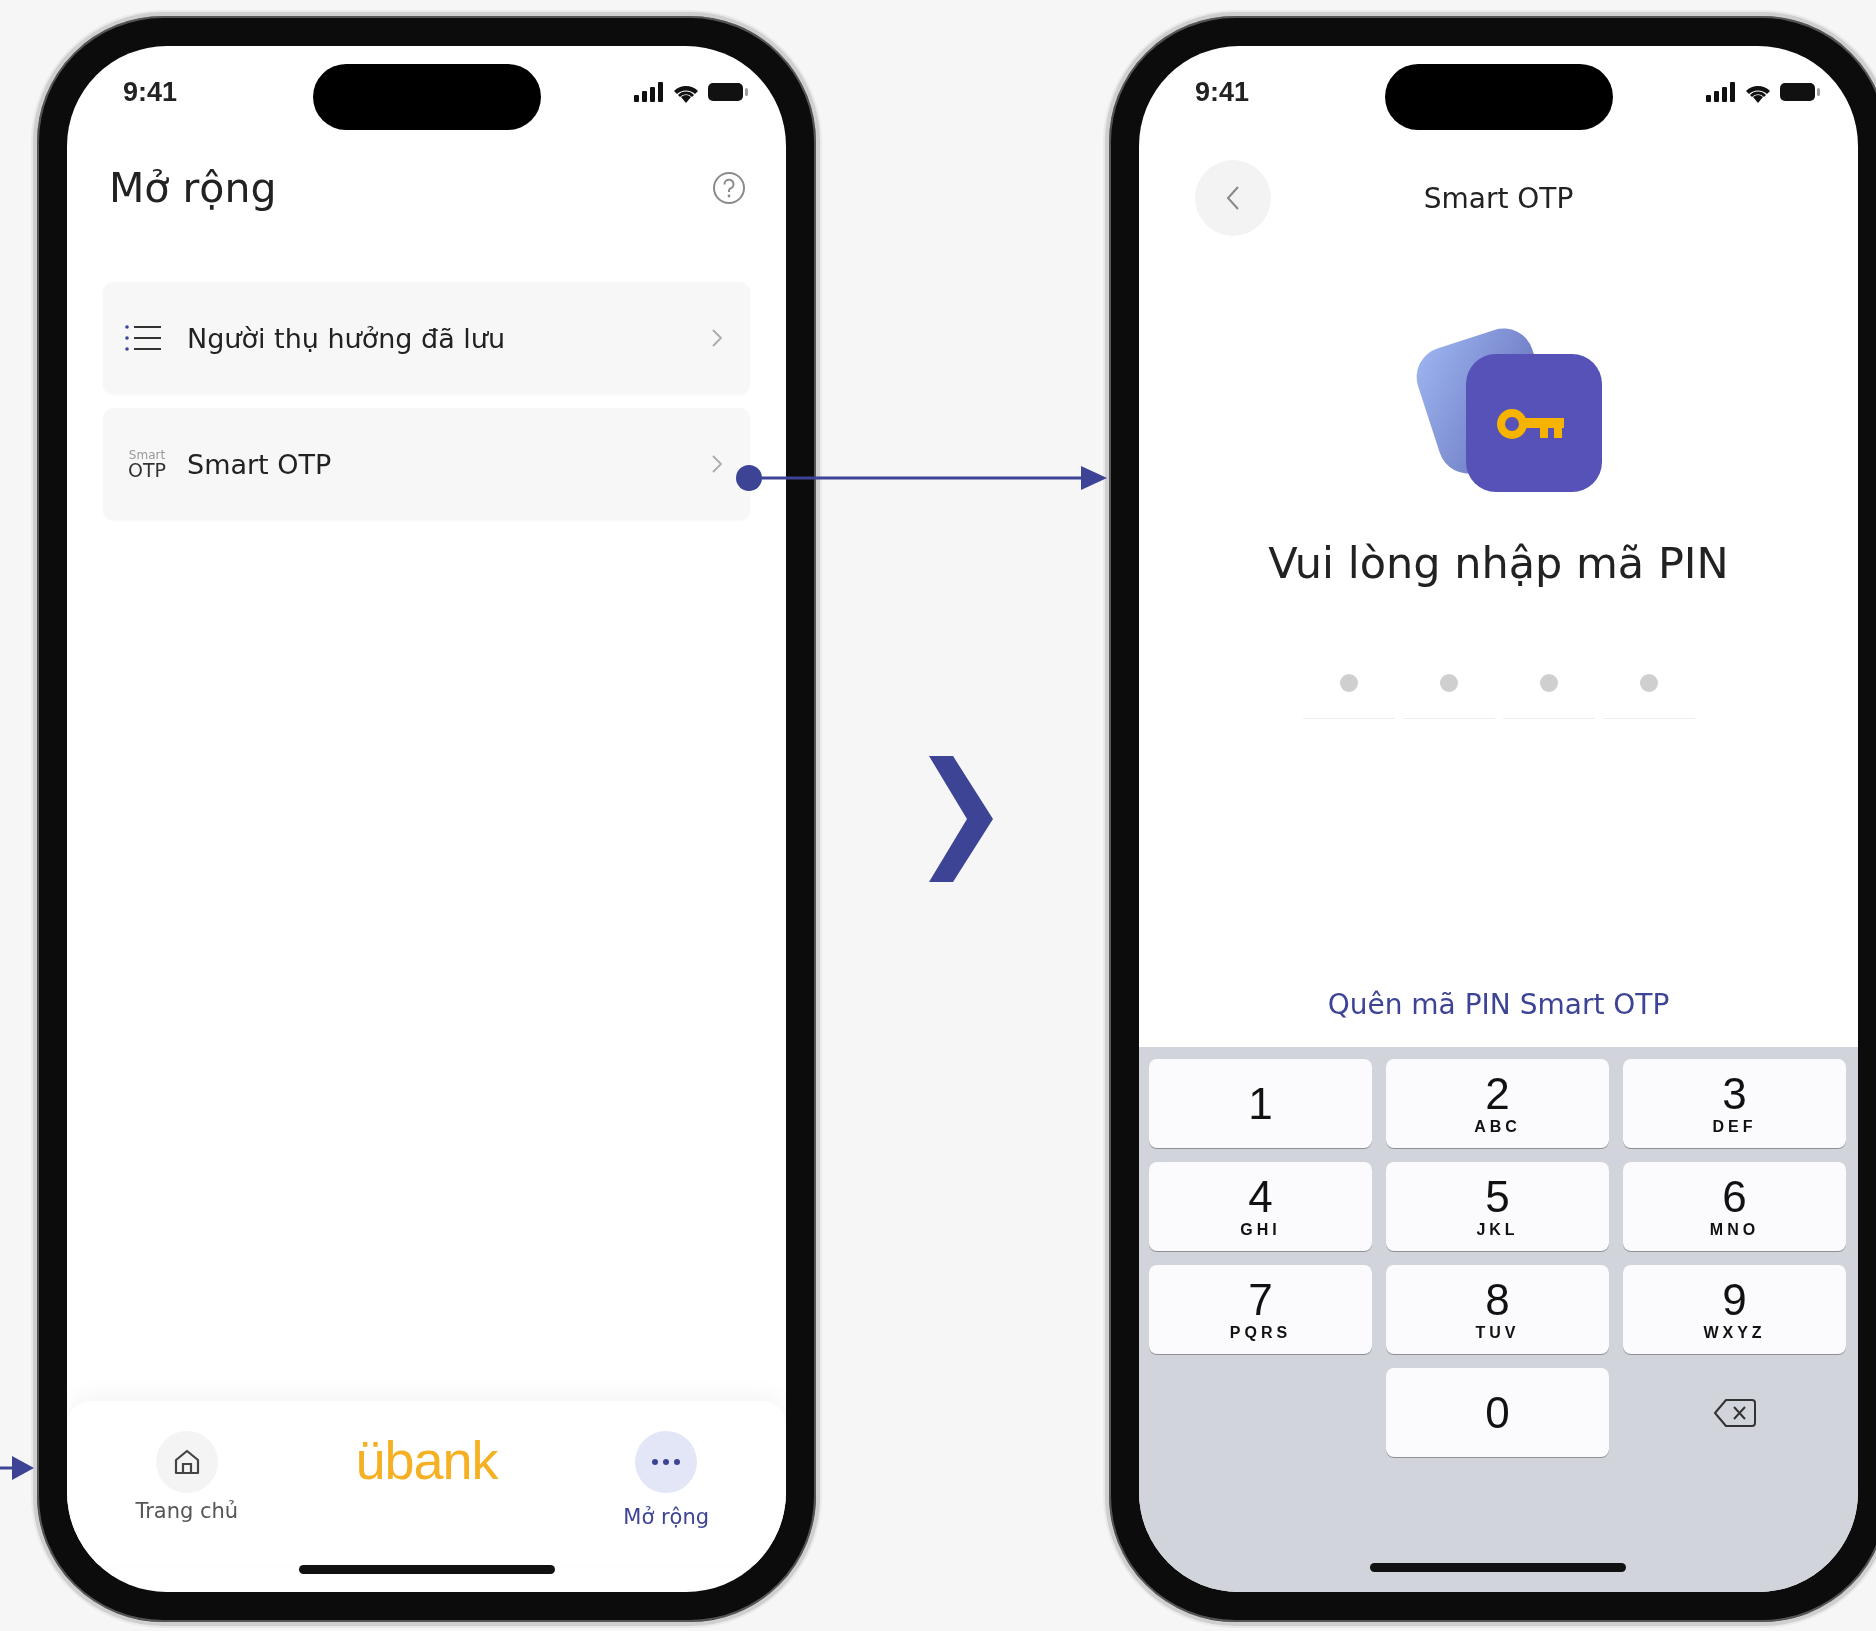 Image resolution: width=1876 pixels, height=1631 pixels. I want to click on connector-arrow, so click(17, 1468).